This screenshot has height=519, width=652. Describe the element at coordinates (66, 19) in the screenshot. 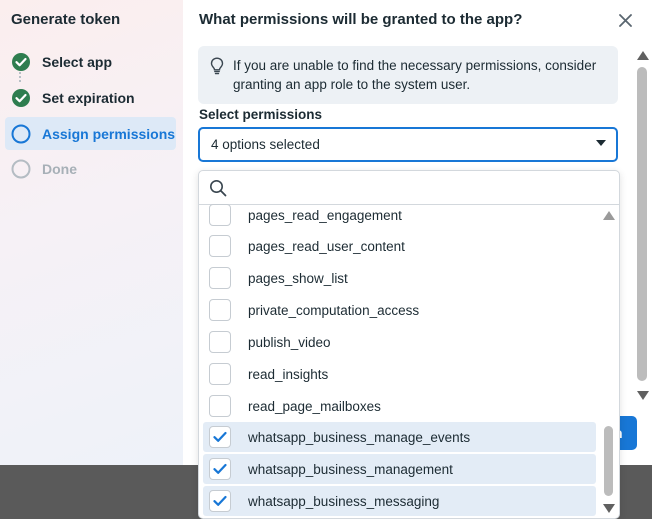

I see `wizard-title: Generate token` at that location.